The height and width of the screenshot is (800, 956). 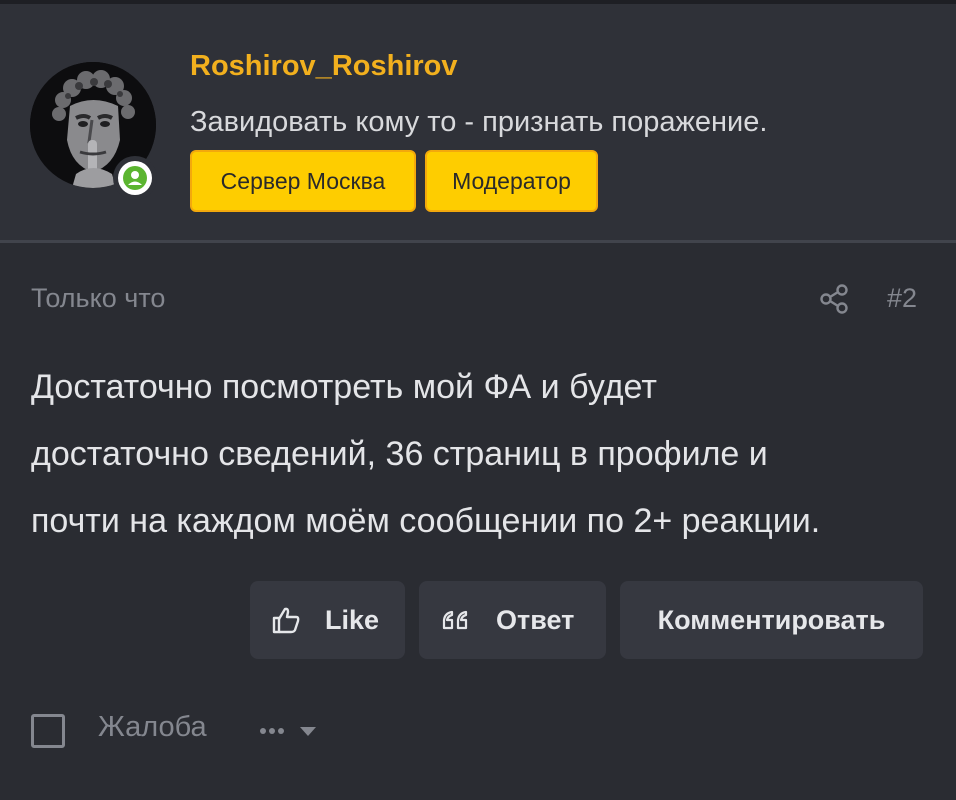 I want to click on comment-button: Комментировать, so click(x=771, y=620).